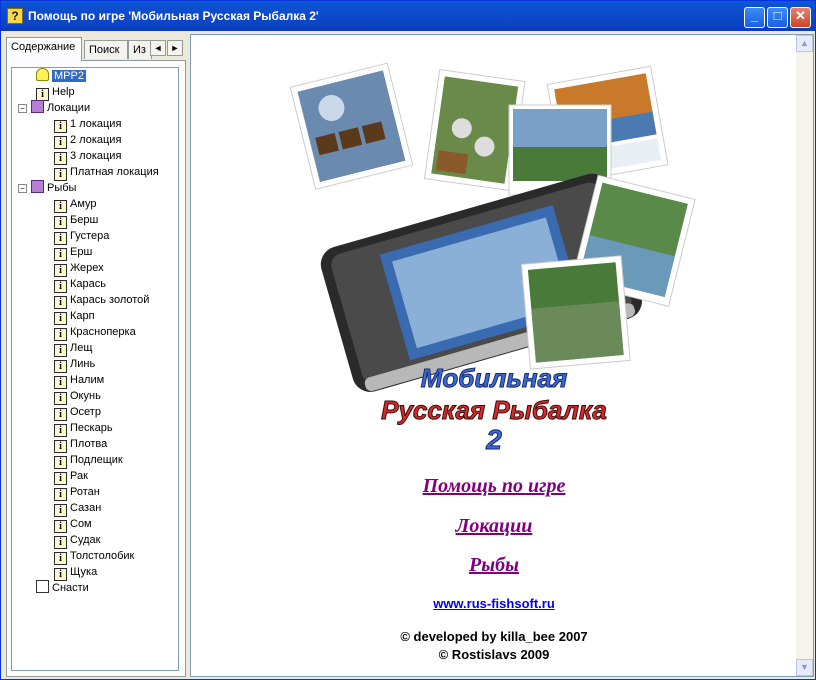 The image size is (816, 680). I want to click on tab-strip: Содержание Поиск Из ◄ ►, so click(96, 49).